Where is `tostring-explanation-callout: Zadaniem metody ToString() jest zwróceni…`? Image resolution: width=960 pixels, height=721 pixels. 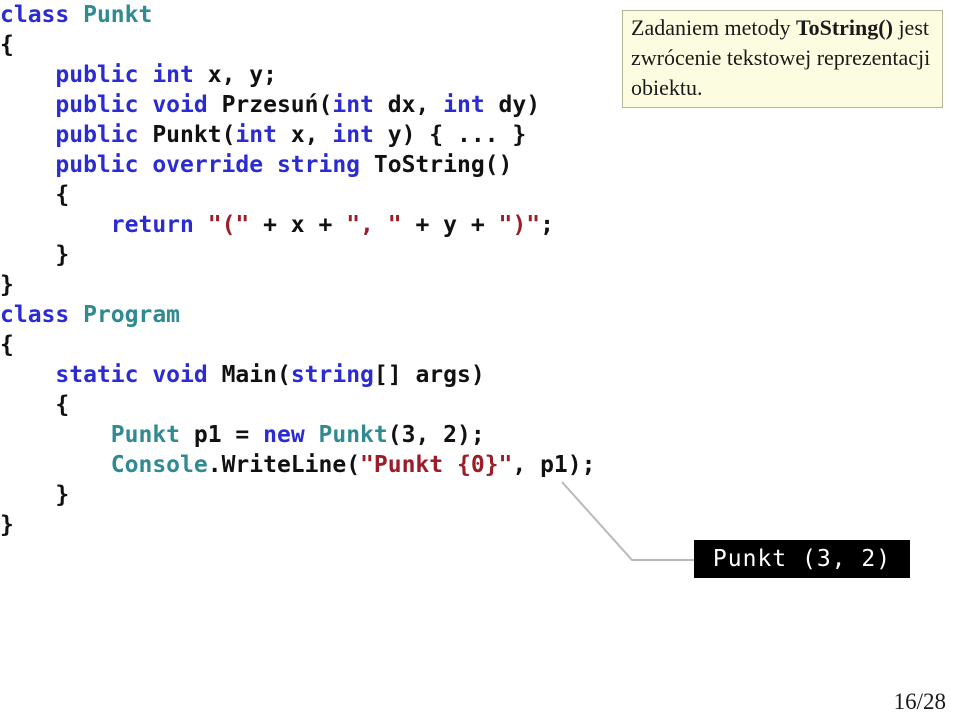
tostring-explanation-callout: Zadaniem metody ToString() jest zwróceni… is located at coordinates (782, 59).